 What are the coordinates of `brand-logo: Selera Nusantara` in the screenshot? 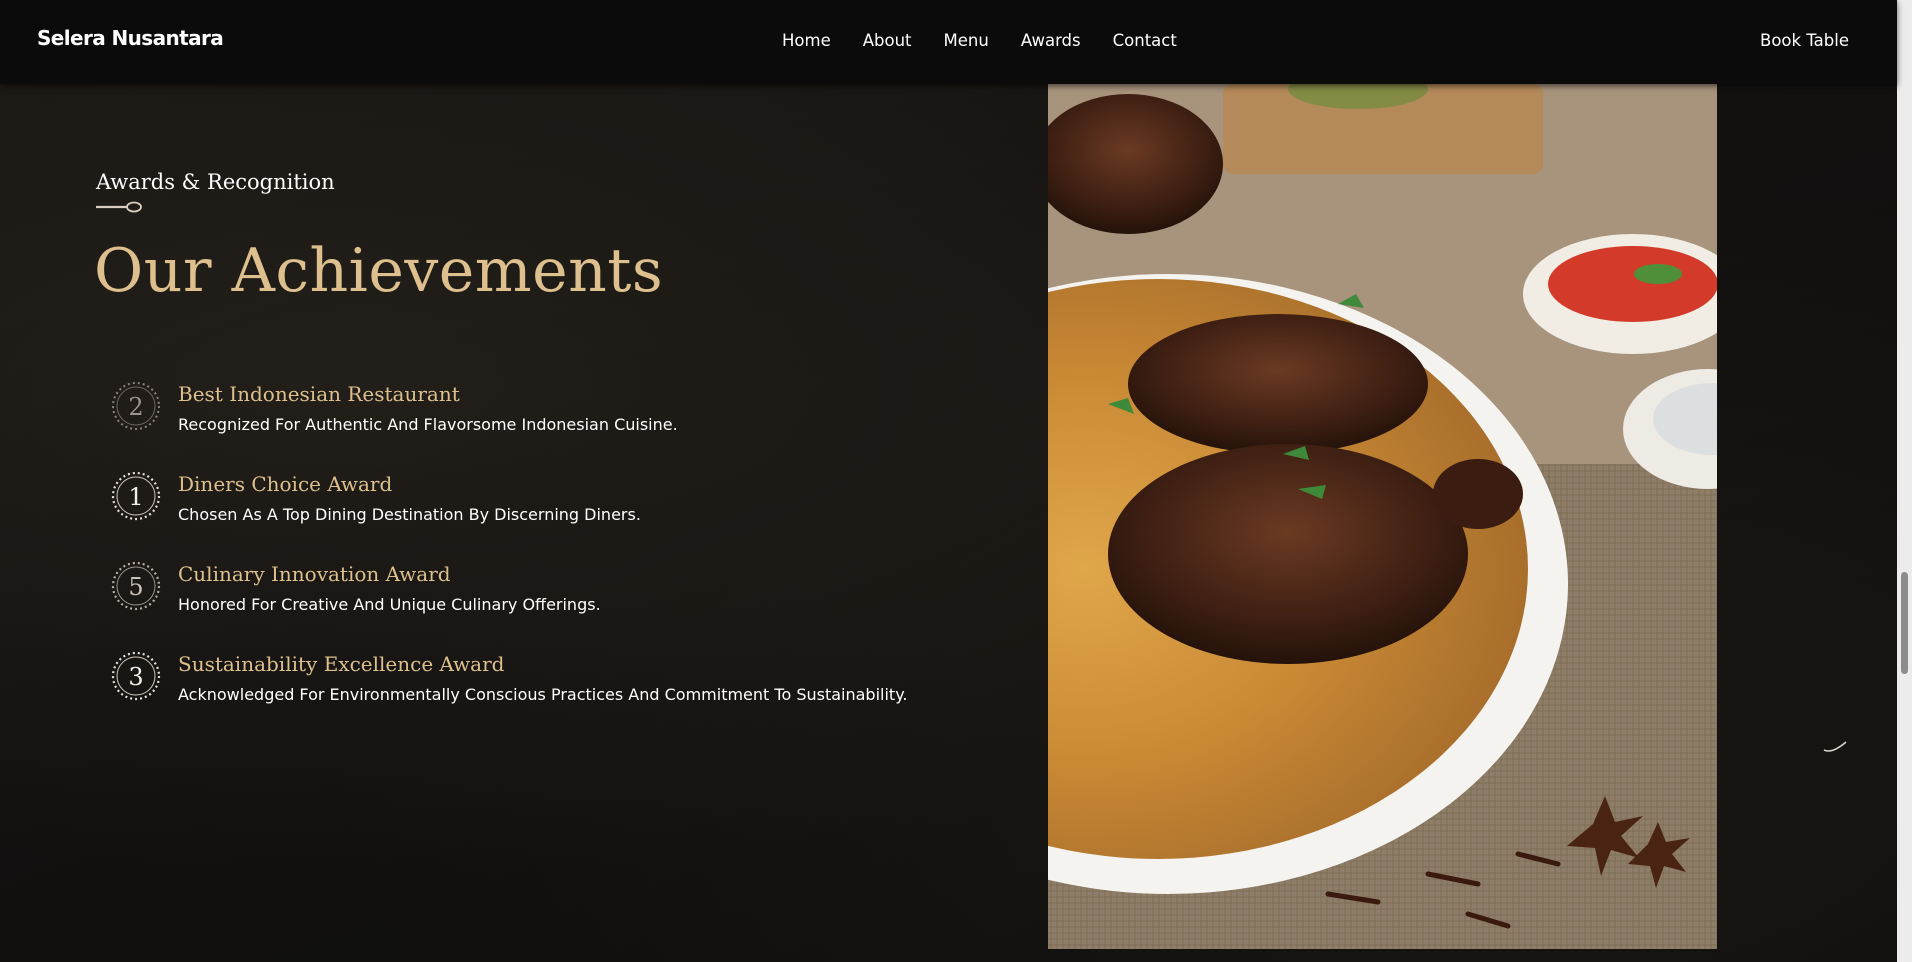 It's located at (130, 38).